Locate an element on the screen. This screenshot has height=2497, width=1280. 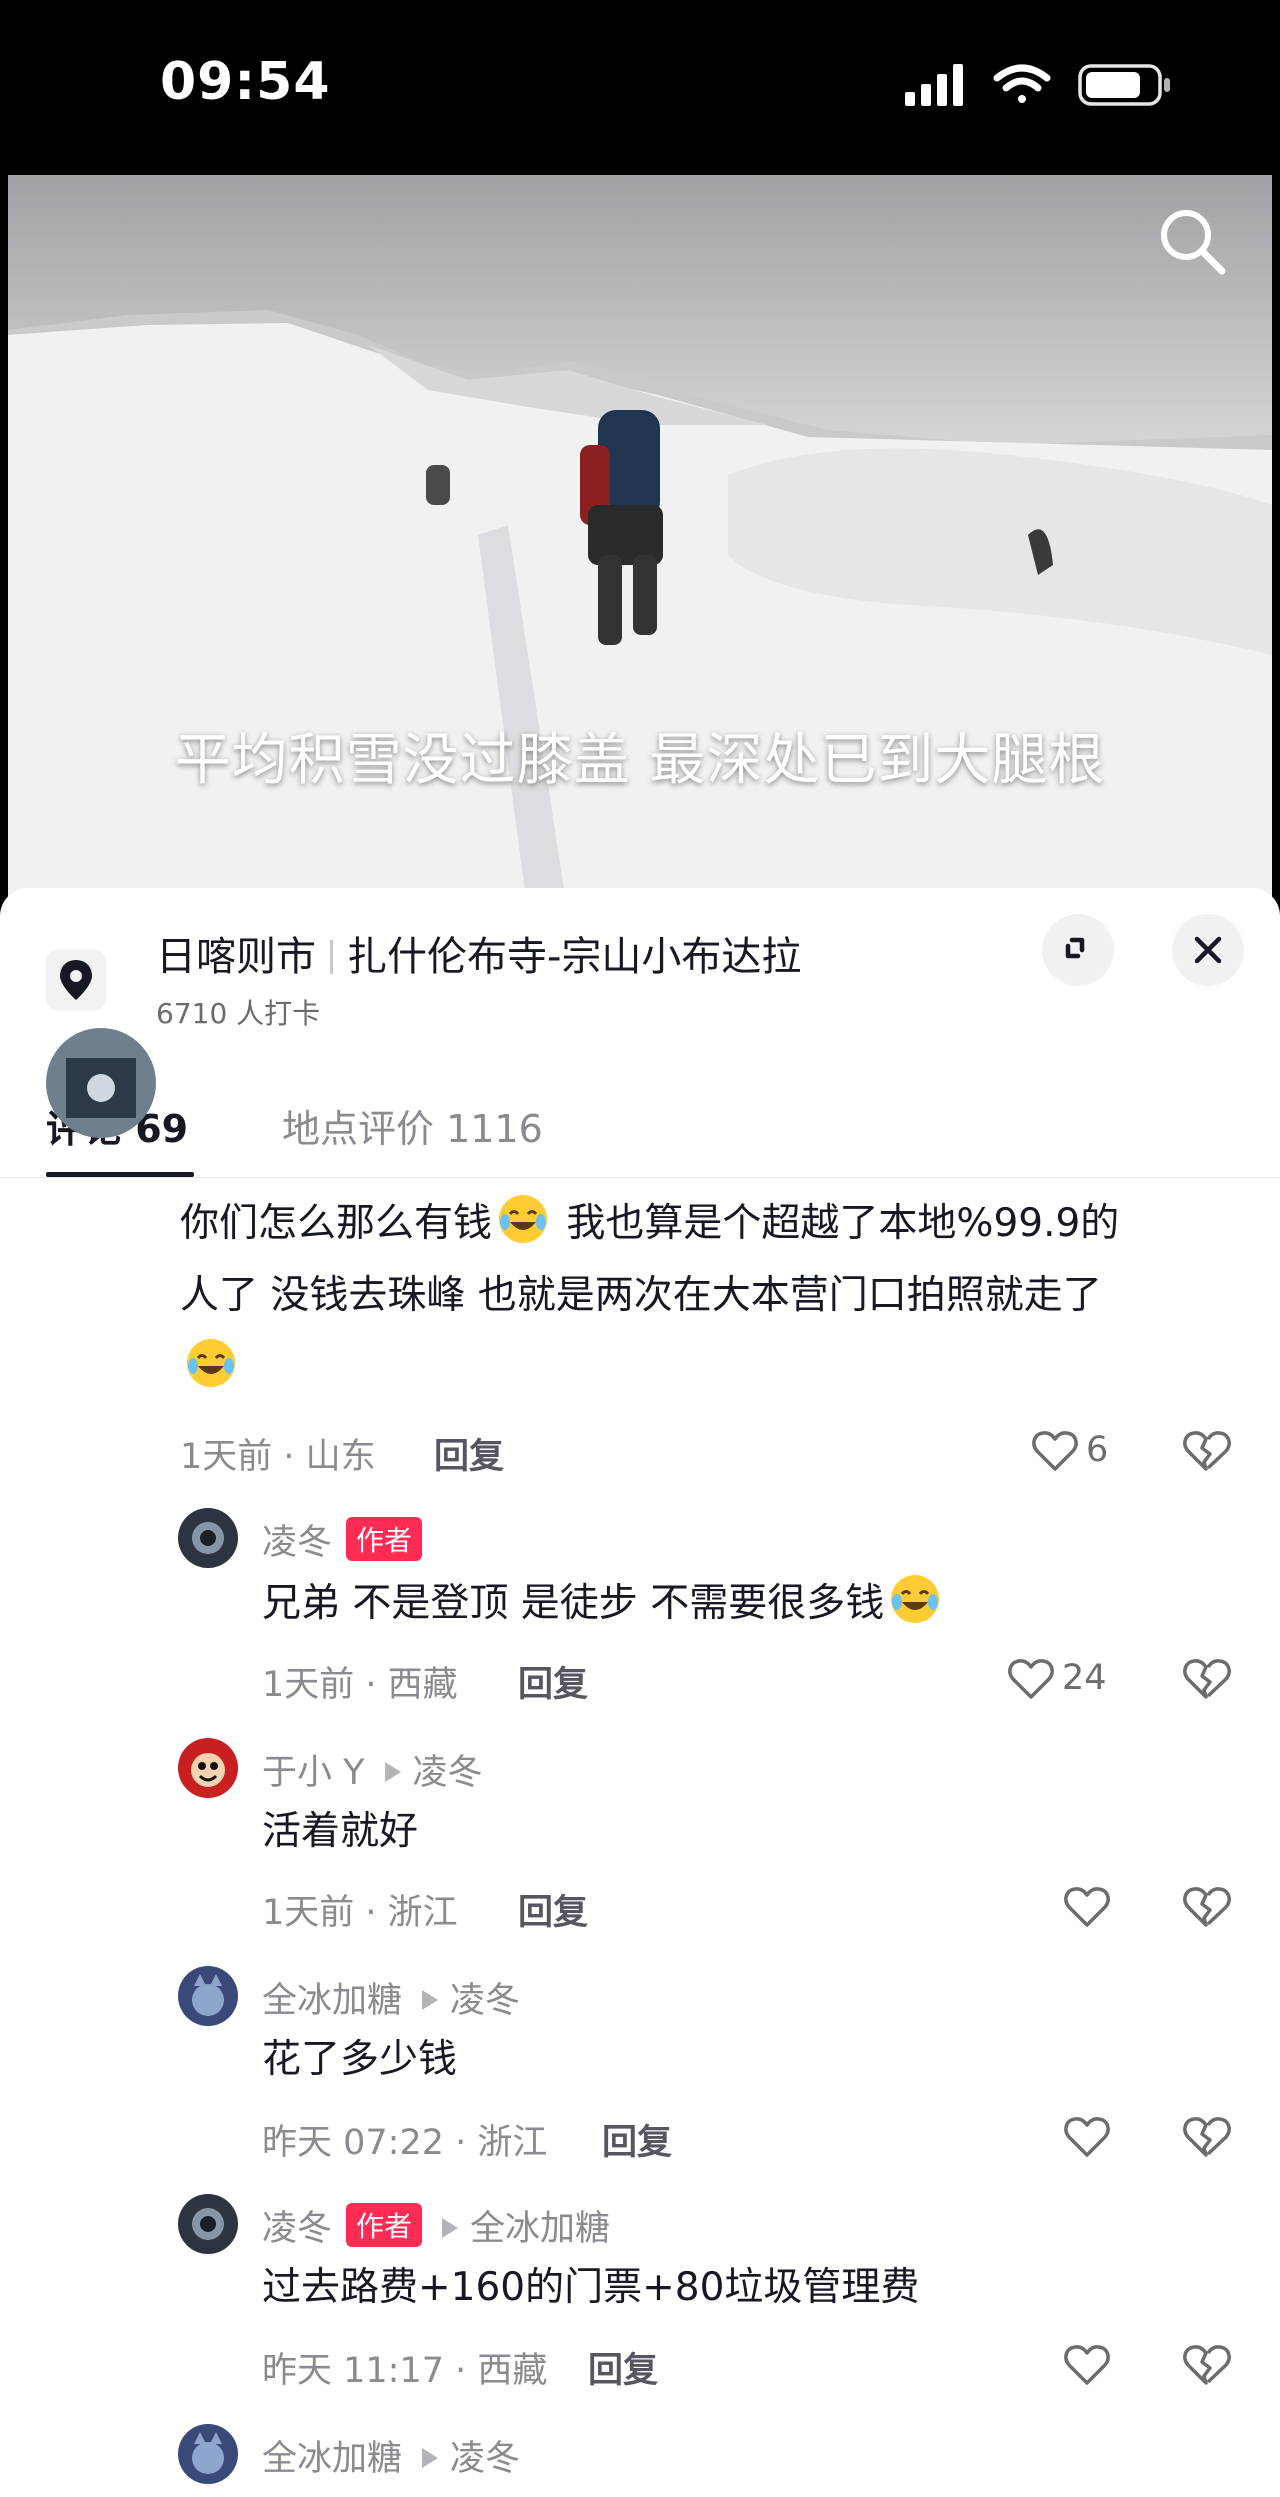
location-city: 日喀则市 is located at coordinates (236, 957).